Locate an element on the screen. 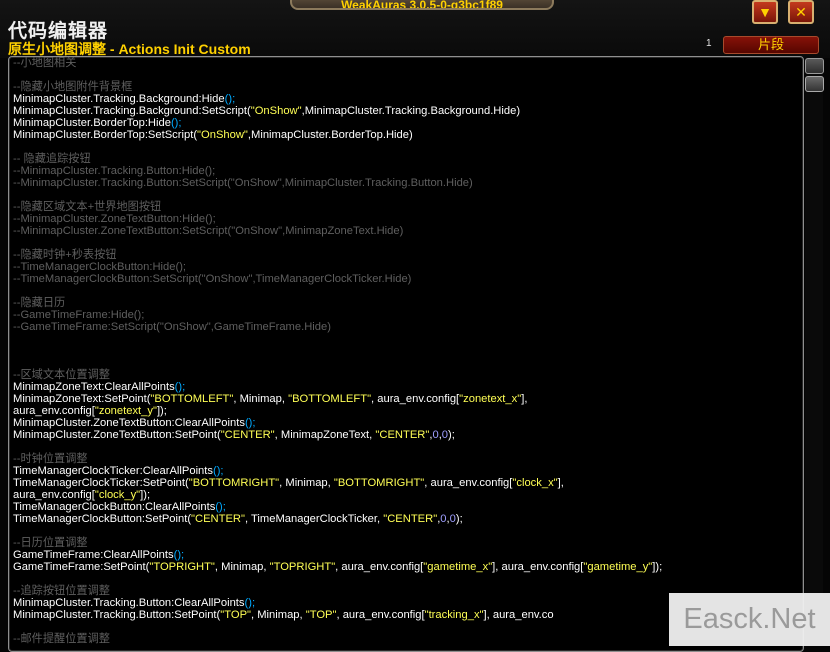 Image resolution: width=830 pixels, height=652 pixels. code-token: GameTimeFrame:SetPoint( is located at coordinates (81, 567).